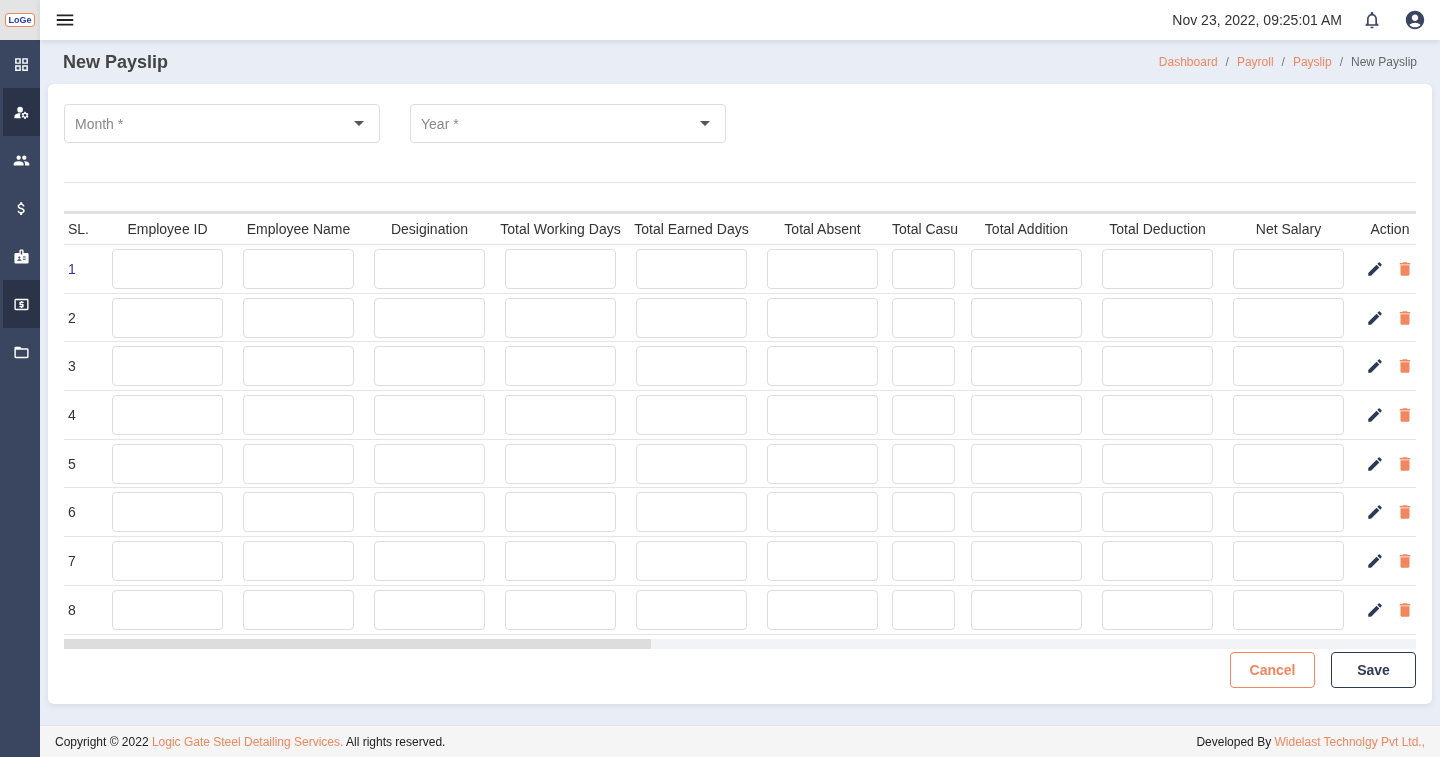 The height and width of the screenshot is (757, 1440). What do you see at coordinates (740, 643) in the screenshot?
I see `scrollbar-track` at bounding box center [740, 643].